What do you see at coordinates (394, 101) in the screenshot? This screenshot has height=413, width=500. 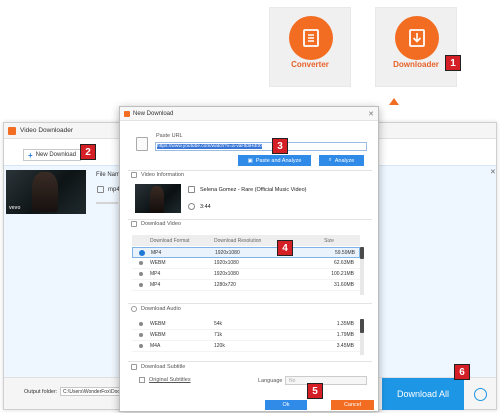 I see `pointer-triangle` at bounding box center [394, 101].